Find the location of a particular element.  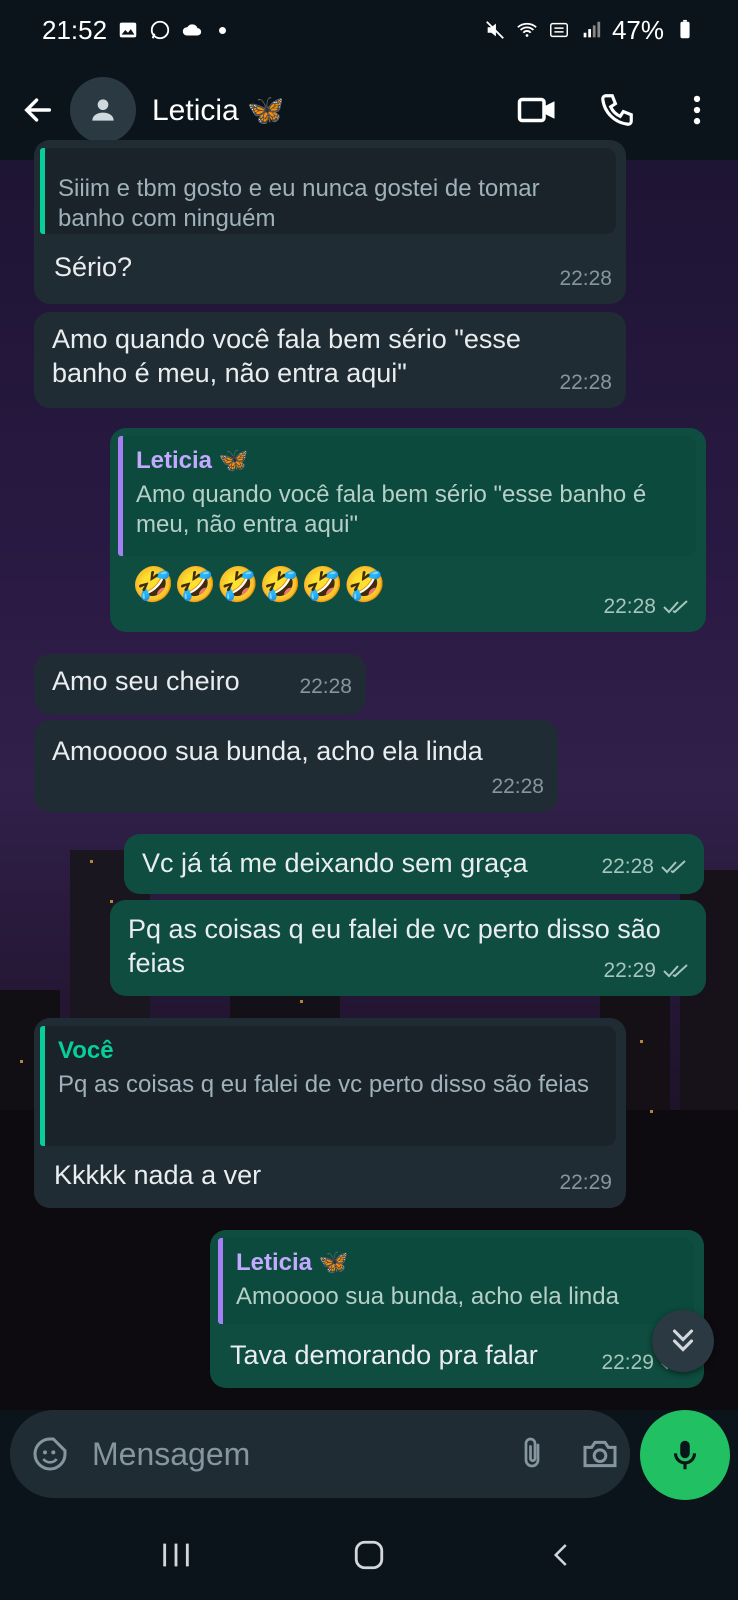

camera-icon is located at coordinates (600, 1454).